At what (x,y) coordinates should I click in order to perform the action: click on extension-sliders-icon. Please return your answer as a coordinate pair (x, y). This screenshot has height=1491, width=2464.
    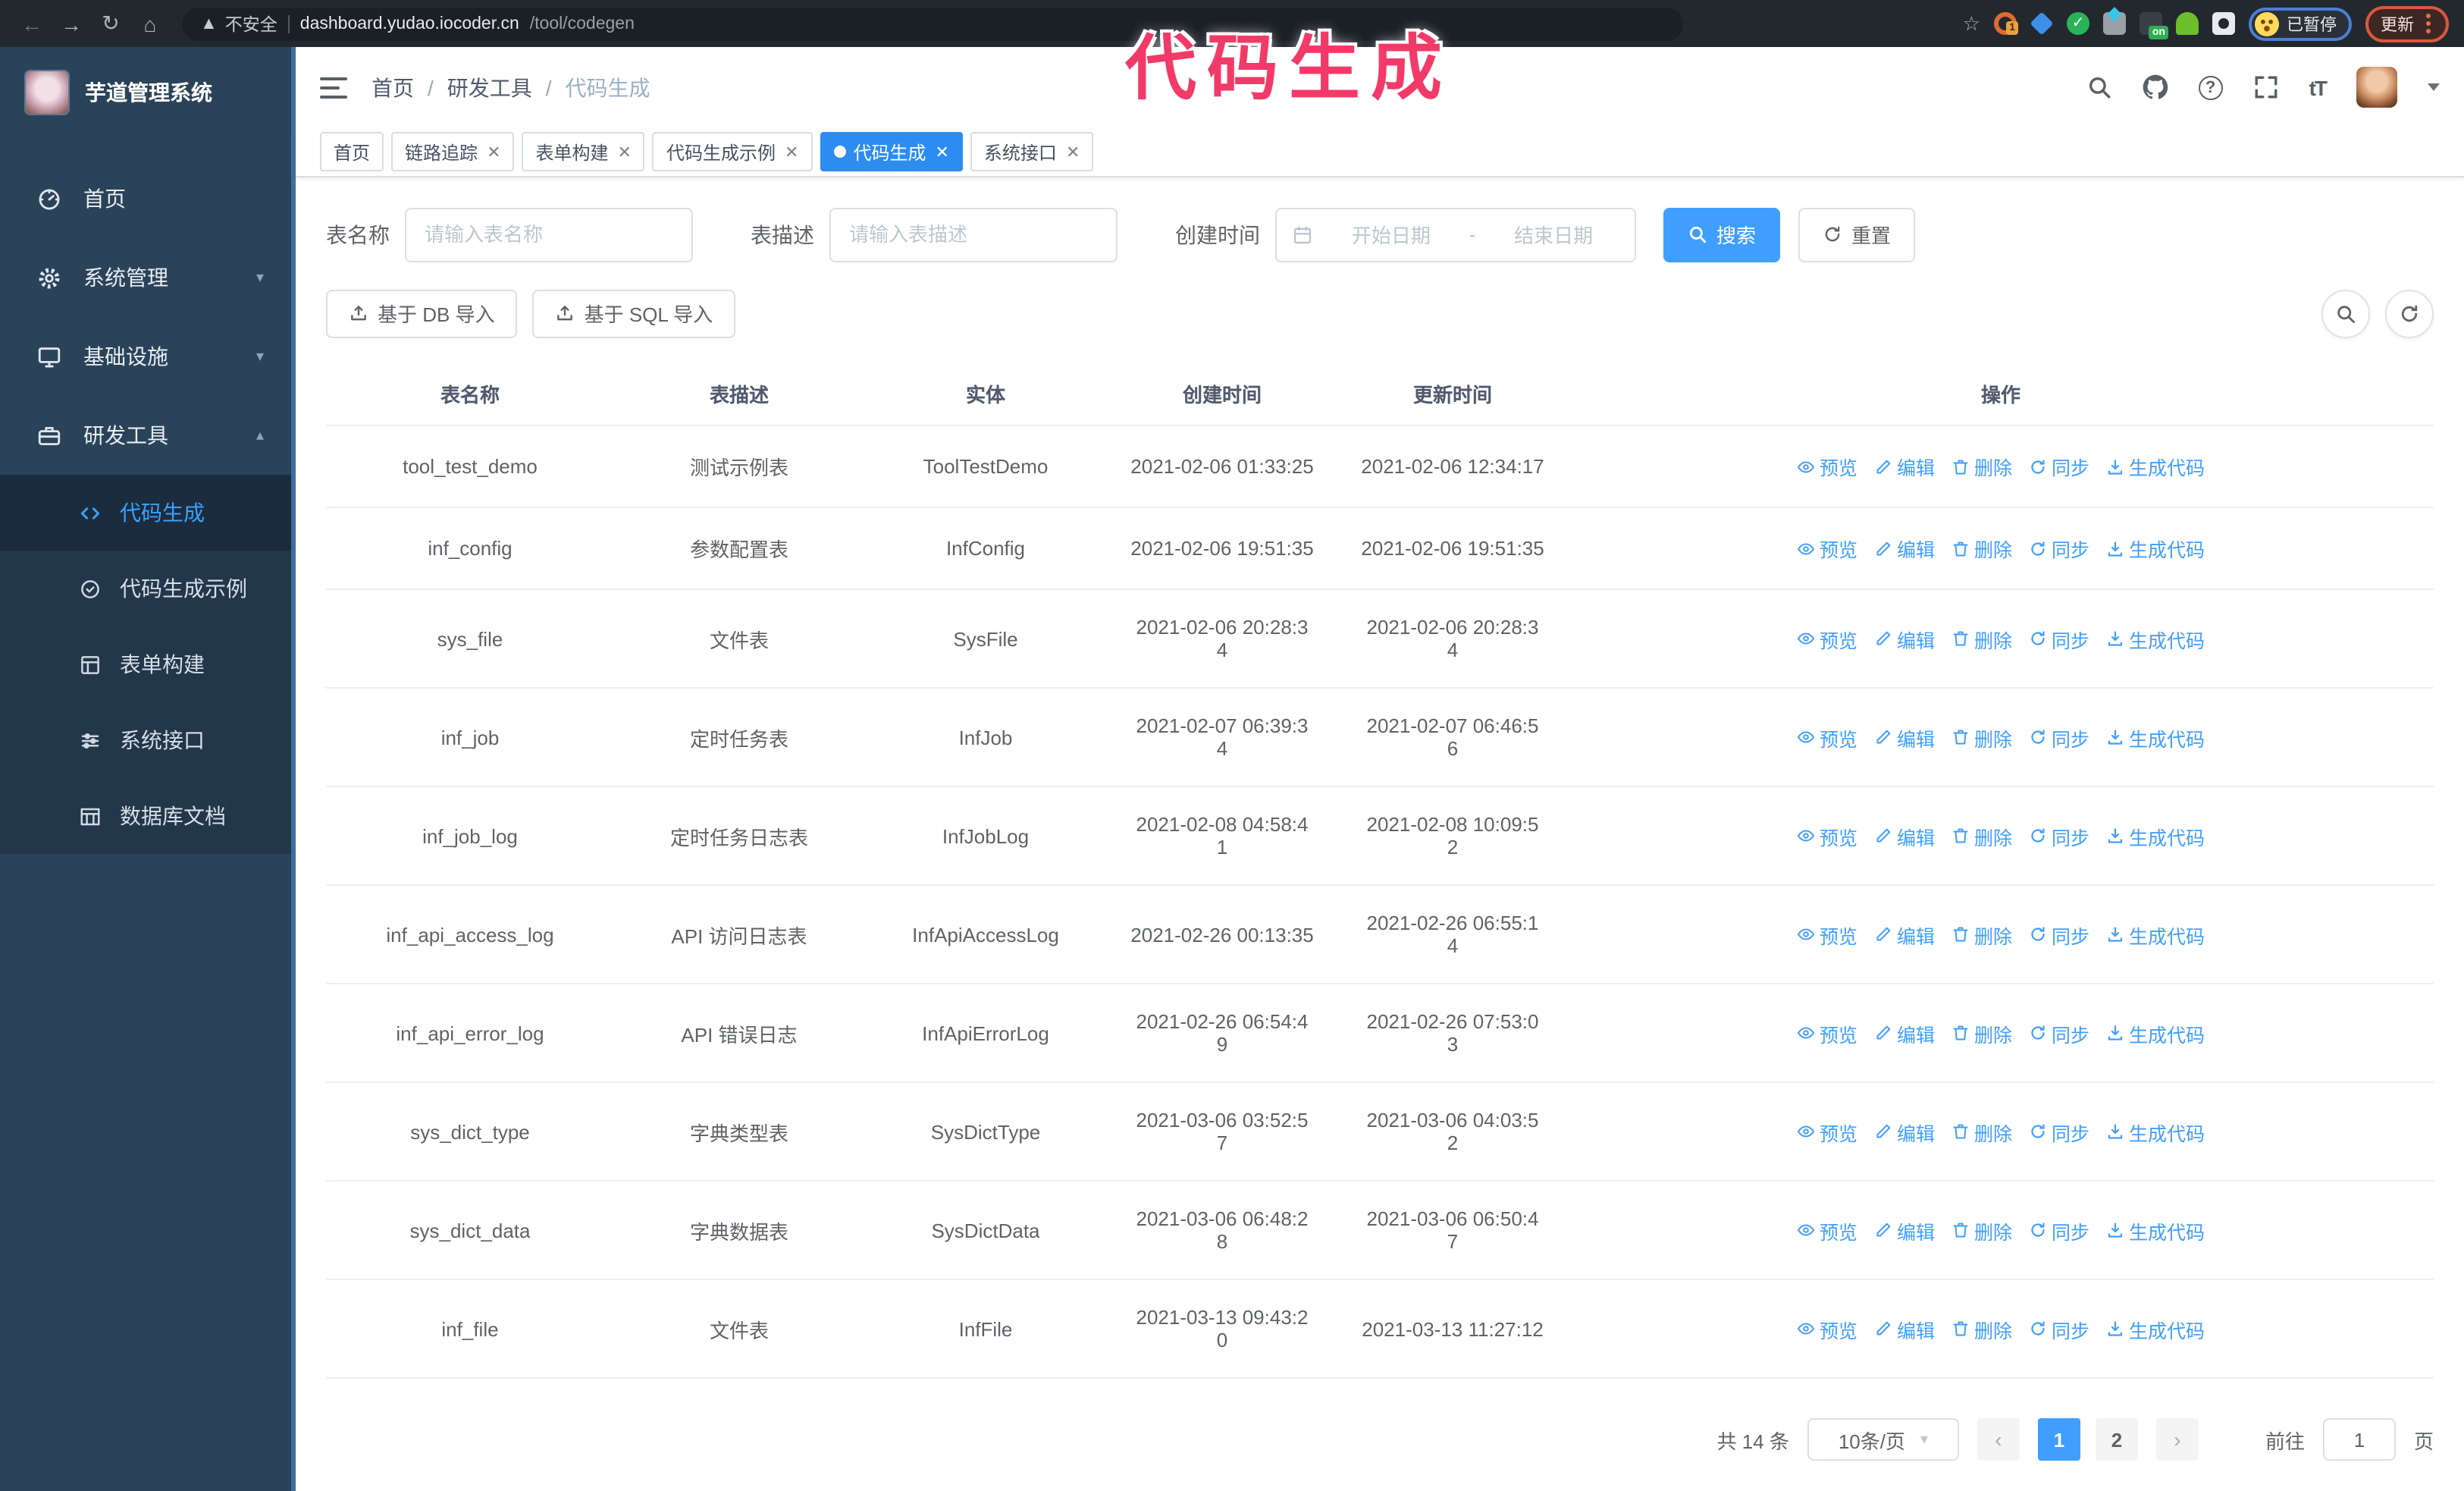
    Looking at the image, I should click on (2114, 23).